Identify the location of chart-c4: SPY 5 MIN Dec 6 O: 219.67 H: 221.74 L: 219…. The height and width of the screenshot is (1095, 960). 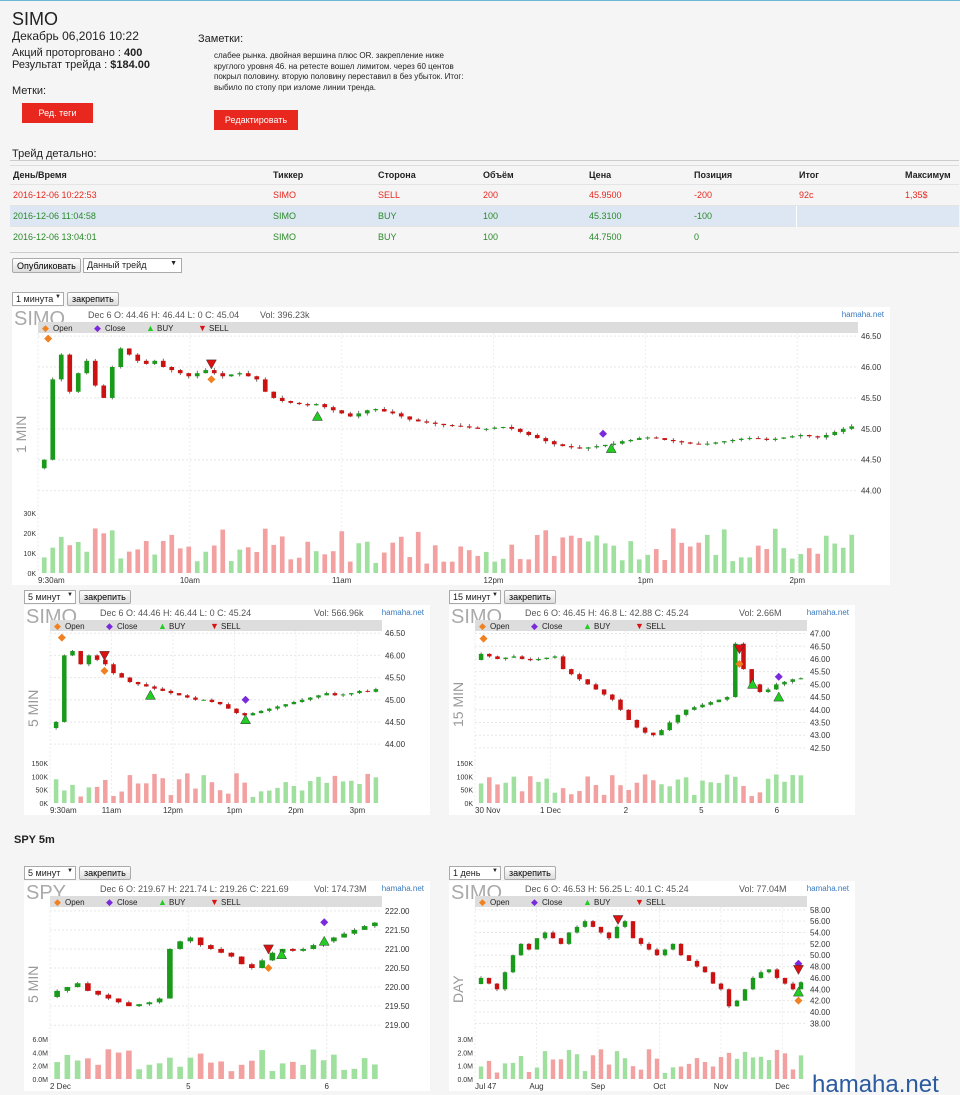
(227, 986).